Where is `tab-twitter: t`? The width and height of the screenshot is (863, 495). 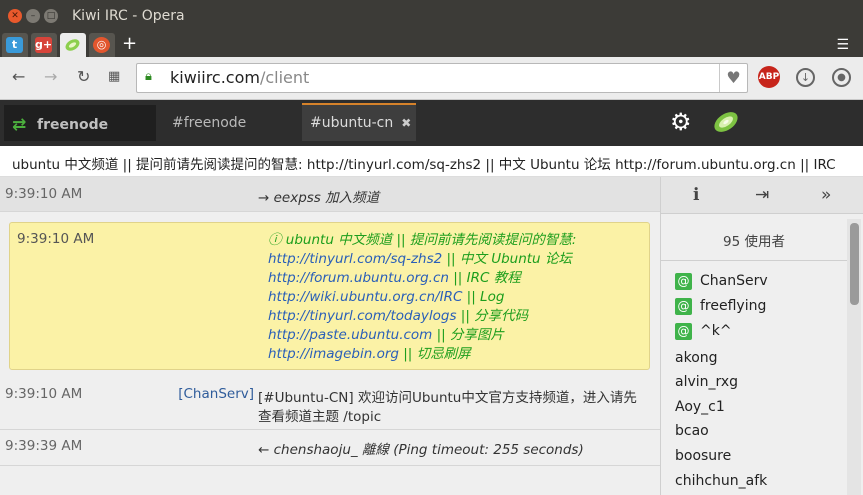 tab-twitter: t is located at coordinates (15, 45).